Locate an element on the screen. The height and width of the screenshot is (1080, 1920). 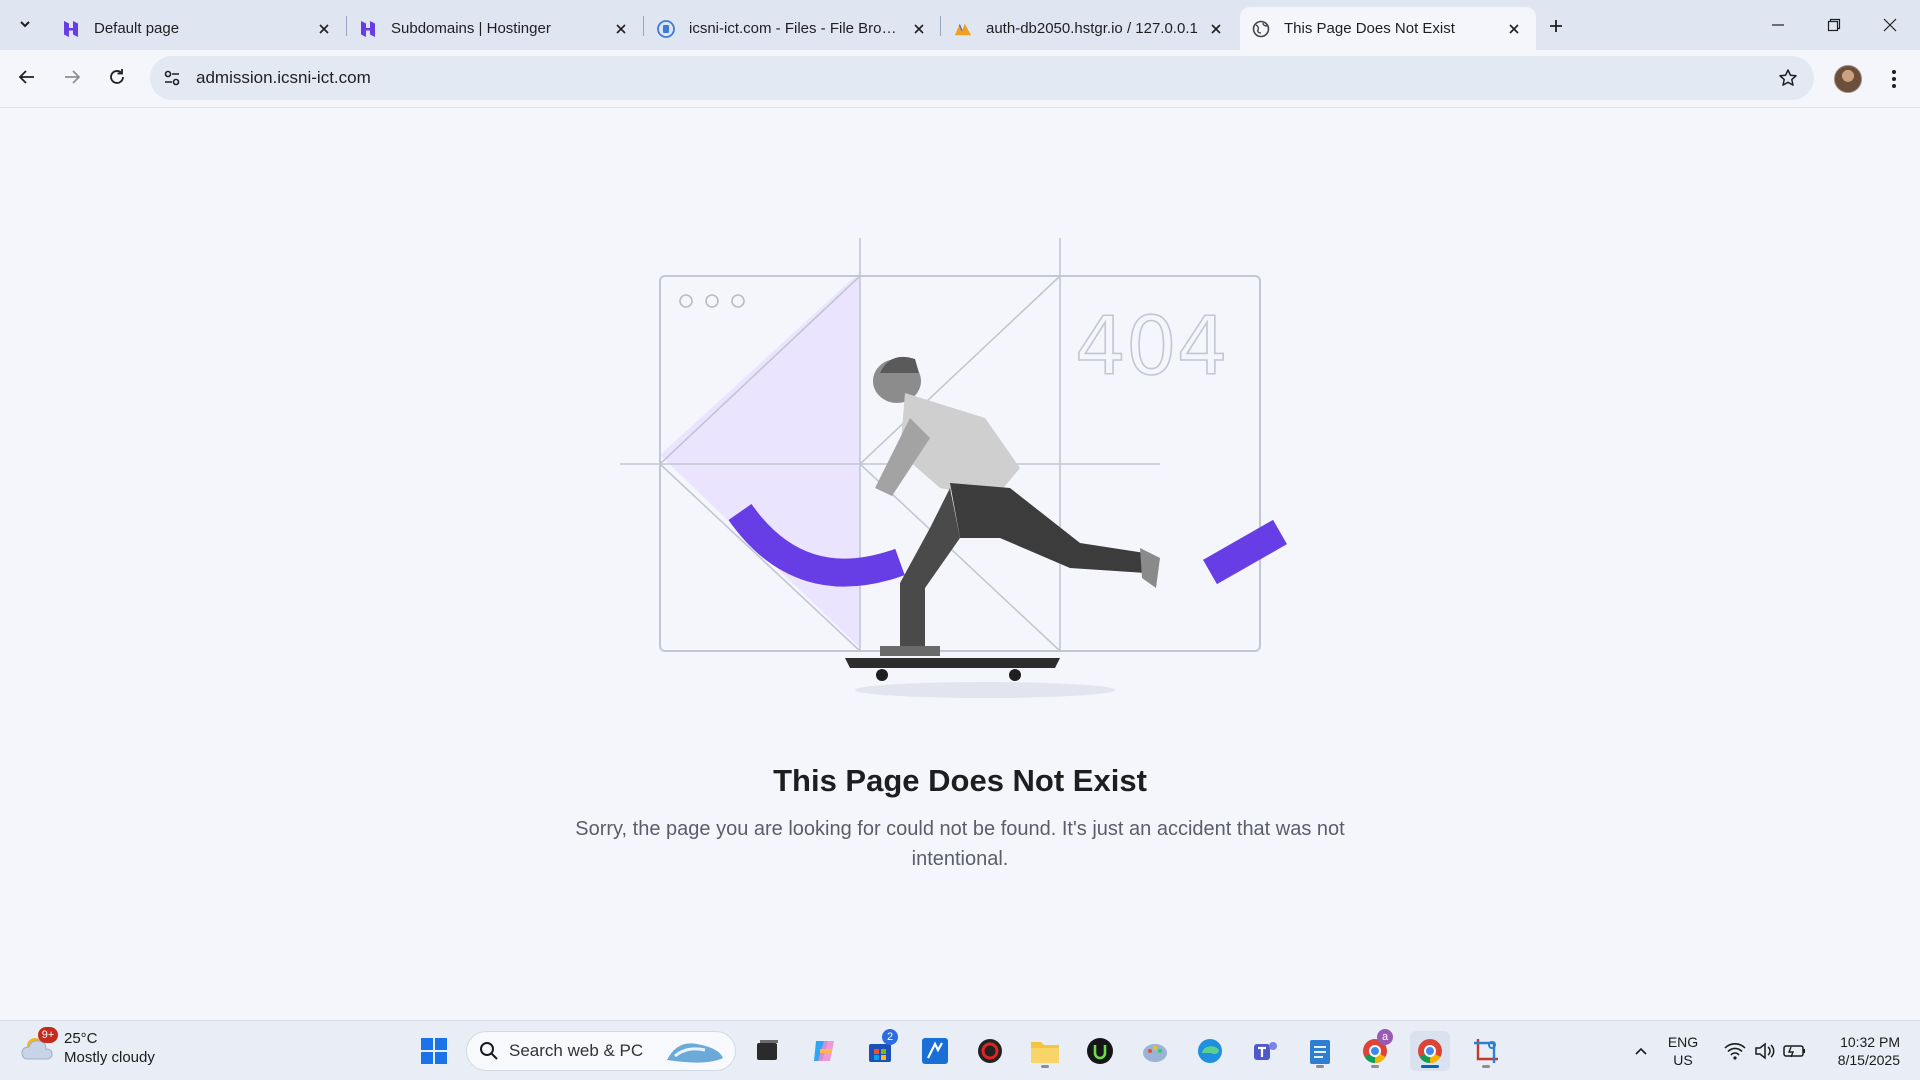
speaker-icon is located at coordinates (1765, 1051).